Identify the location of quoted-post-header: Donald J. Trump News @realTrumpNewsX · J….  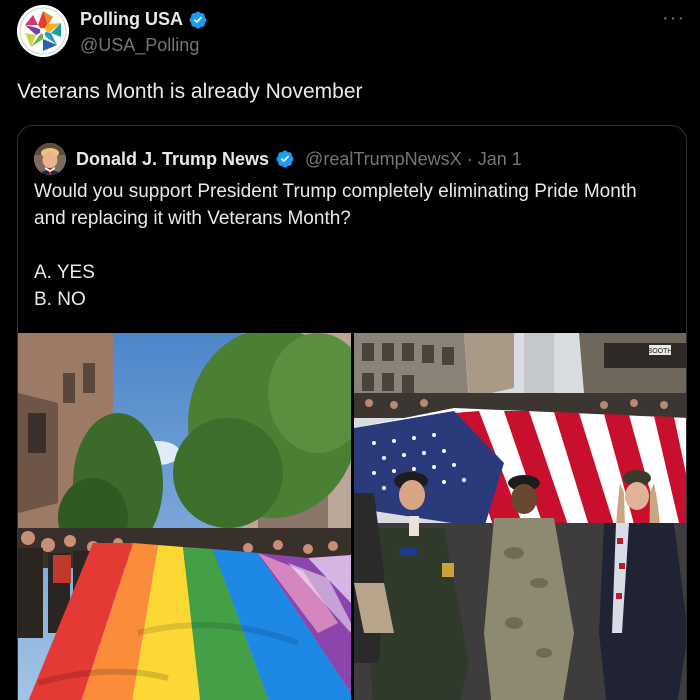
(278, 159).